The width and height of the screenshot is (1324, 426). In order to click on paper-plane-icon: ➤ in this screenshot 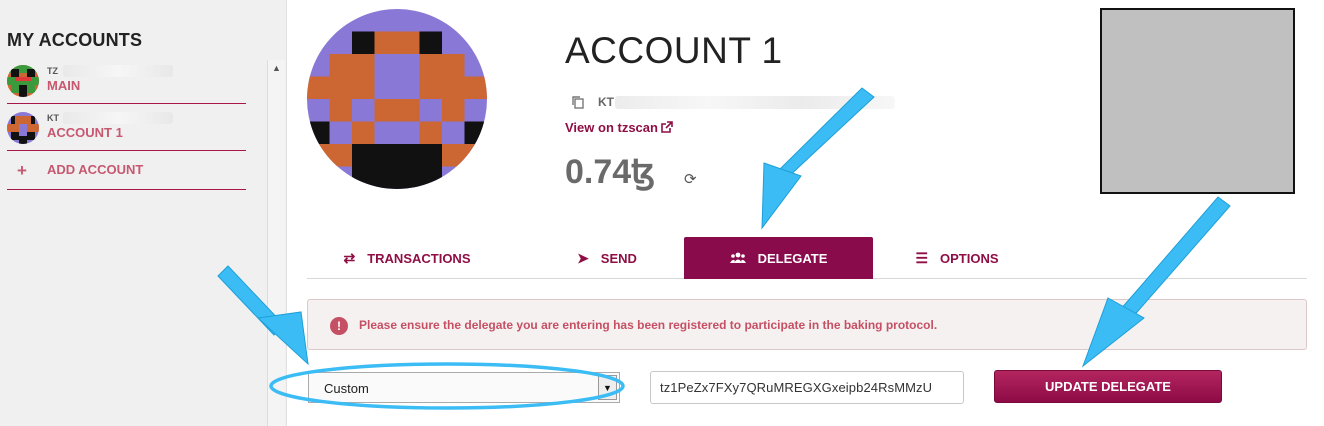, I will do `click(583, 257)`.